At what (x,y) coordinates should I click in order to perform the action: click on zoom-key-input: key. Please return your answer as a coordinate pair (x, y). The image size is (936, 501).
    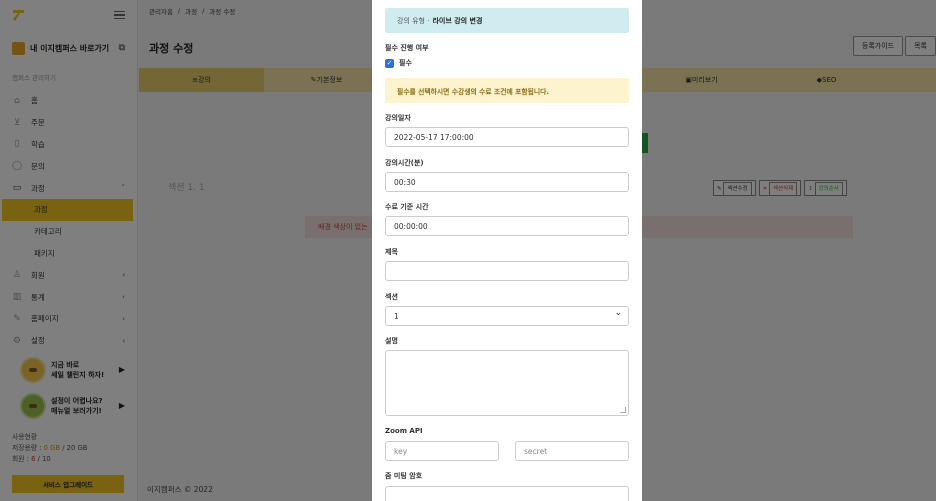
    Looking at the image, I should click on (442, 451).